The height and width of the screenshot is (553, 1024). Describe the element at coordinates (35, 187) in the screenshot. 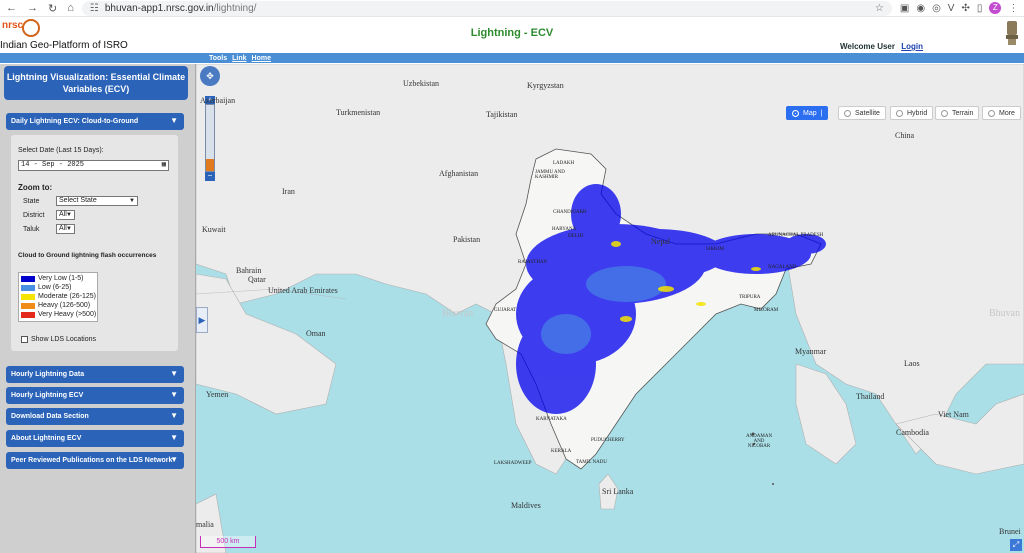

I see `zoom-to-label: Zoom to:` at that location.